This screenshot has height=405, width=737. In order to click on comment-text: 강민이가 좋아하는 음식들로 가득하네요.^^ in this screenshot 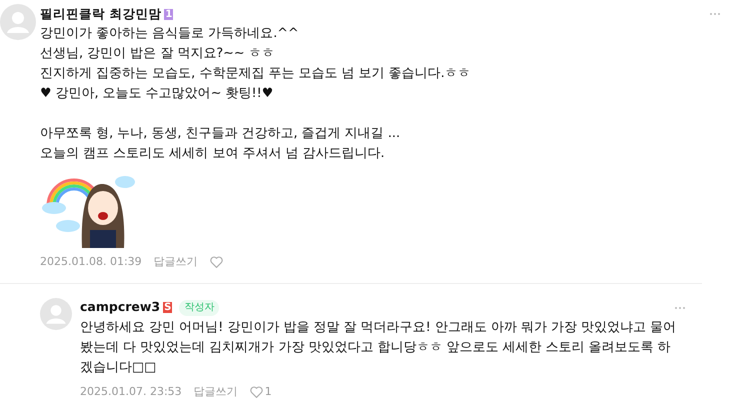, I will do `click(170, 34)`.